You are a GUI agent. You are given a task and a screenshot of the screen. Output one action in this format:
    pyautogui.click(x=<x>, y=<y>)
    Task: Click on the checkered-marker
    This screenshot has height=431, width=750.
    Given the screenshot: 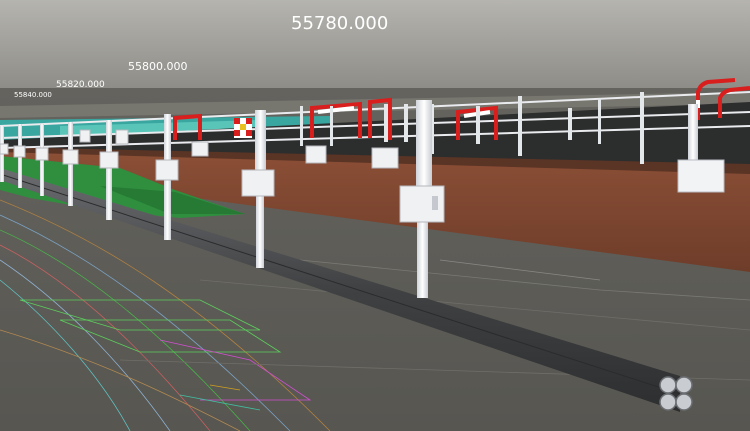 What is the action you would take?
    pyautogui.click(x=243, y=128)
    